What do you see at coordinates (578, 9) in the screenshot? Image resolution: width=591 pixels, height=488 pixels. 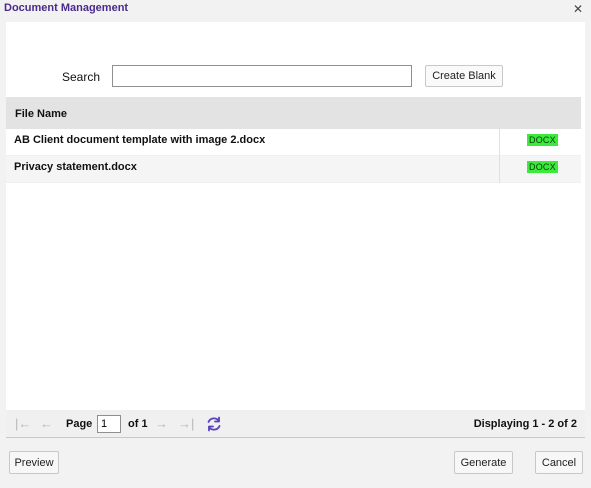 I see `close-icon: ✕` at bounding box center [578, 9].